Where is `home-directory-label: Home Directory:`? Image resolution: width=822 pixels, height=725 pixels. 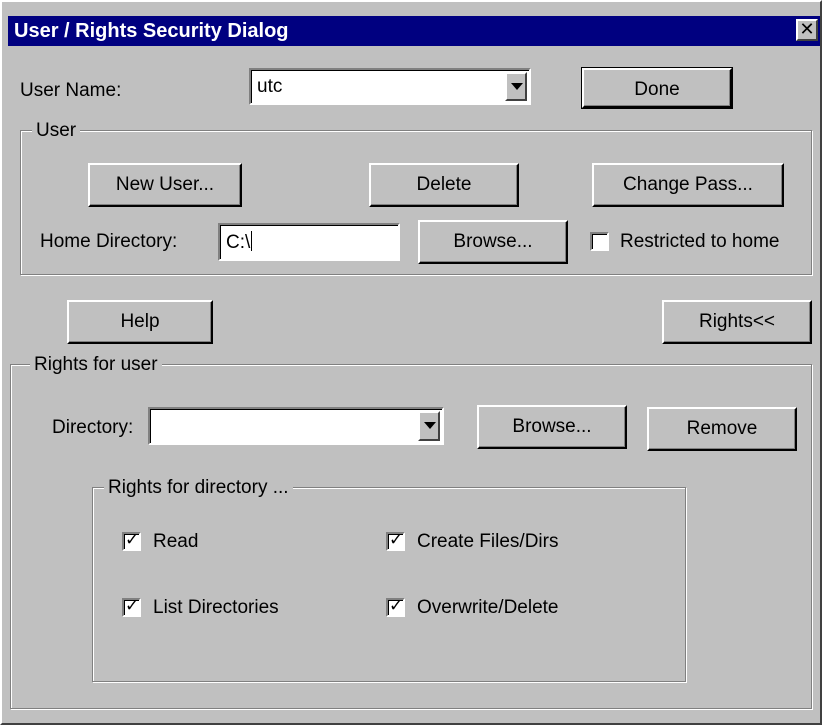 home-directory-label: Home Directory: is located at coordinates (109, 241).